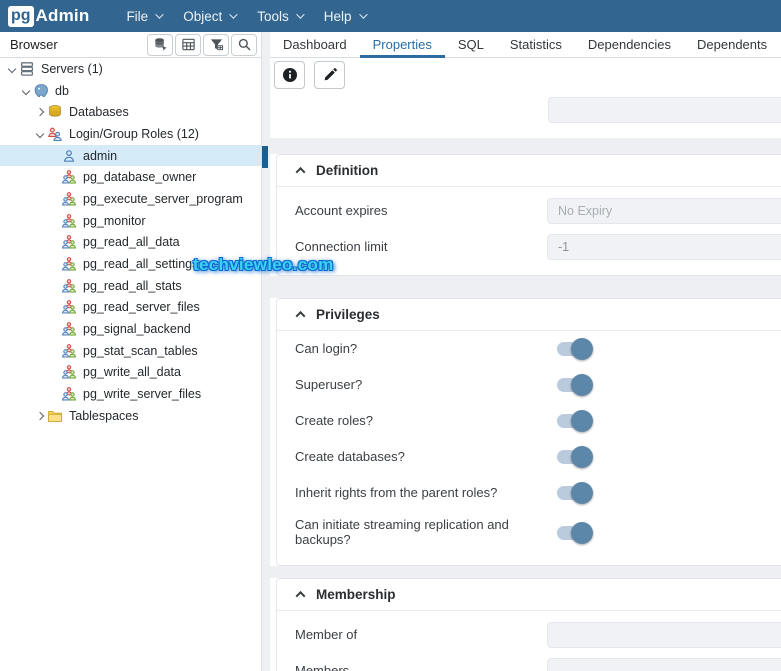 The image size is (781, 671). What do you see at coordinates (140, 177) in the screenshot?
I see `tree-item-label: pg_database_owner` at bounding box center [140, 177].